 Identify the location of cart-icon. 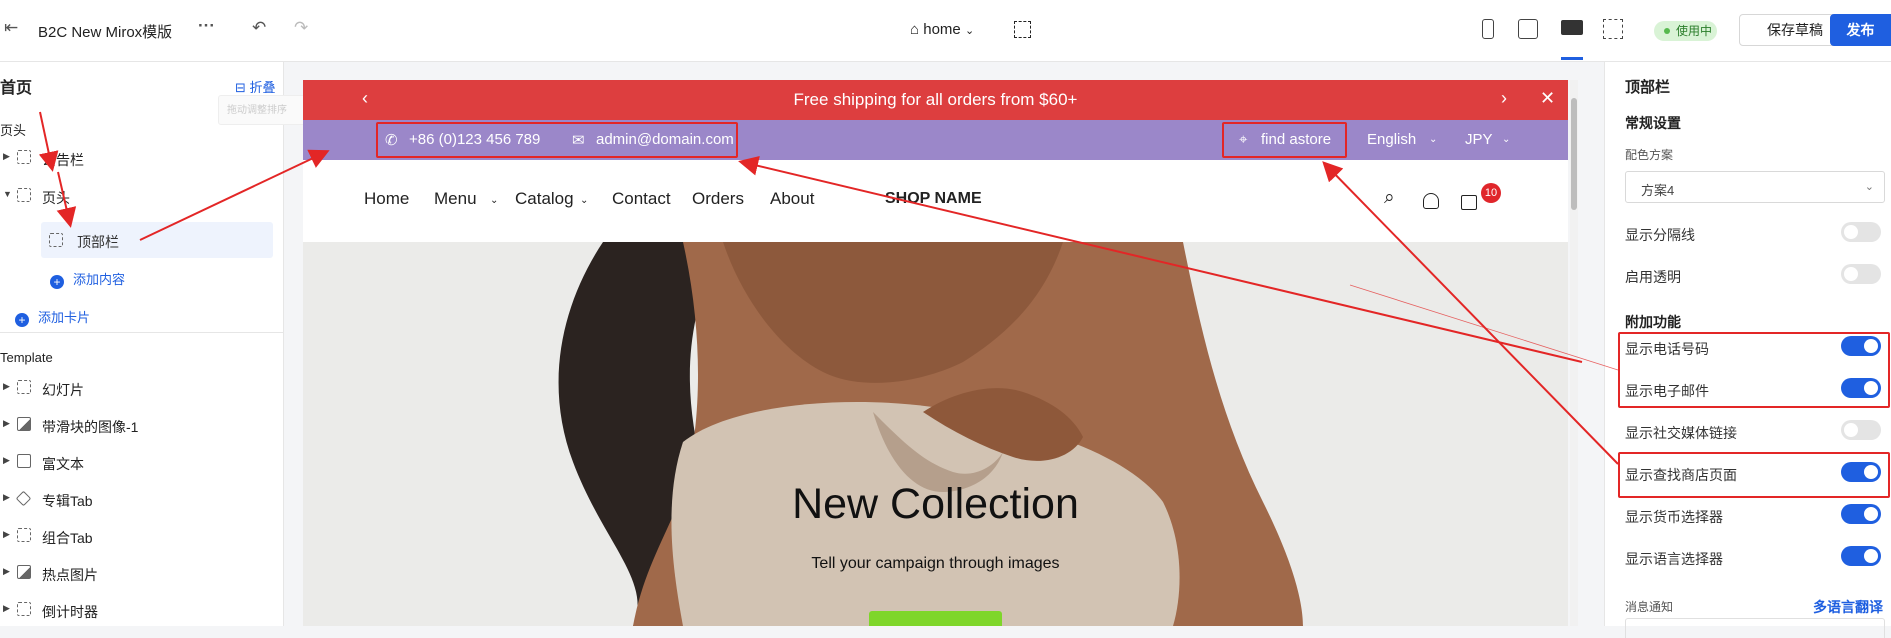
(1469, 202).